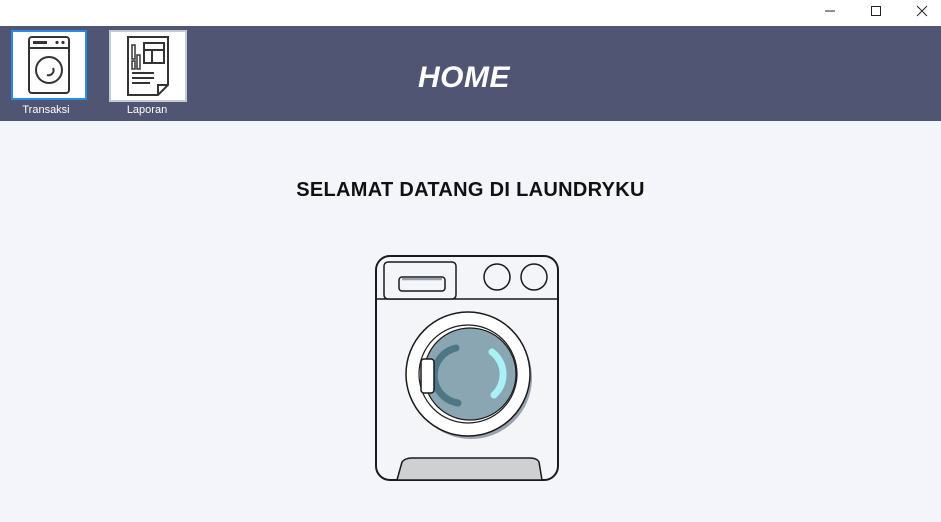 This screenshot has height=522, width=941. I want to click on minimize-button, so click(830, 11).